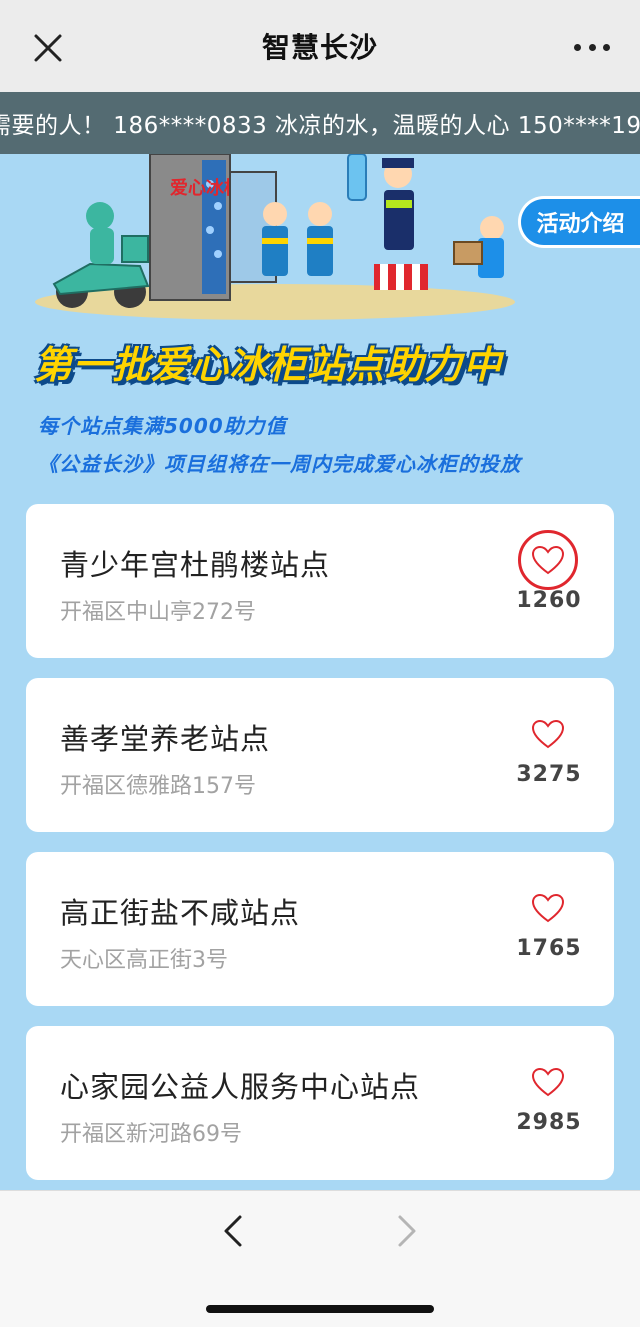 The image size is (640, 1327). I want to click on station-name: 高正街盐不咸站点, so click(180, 913).